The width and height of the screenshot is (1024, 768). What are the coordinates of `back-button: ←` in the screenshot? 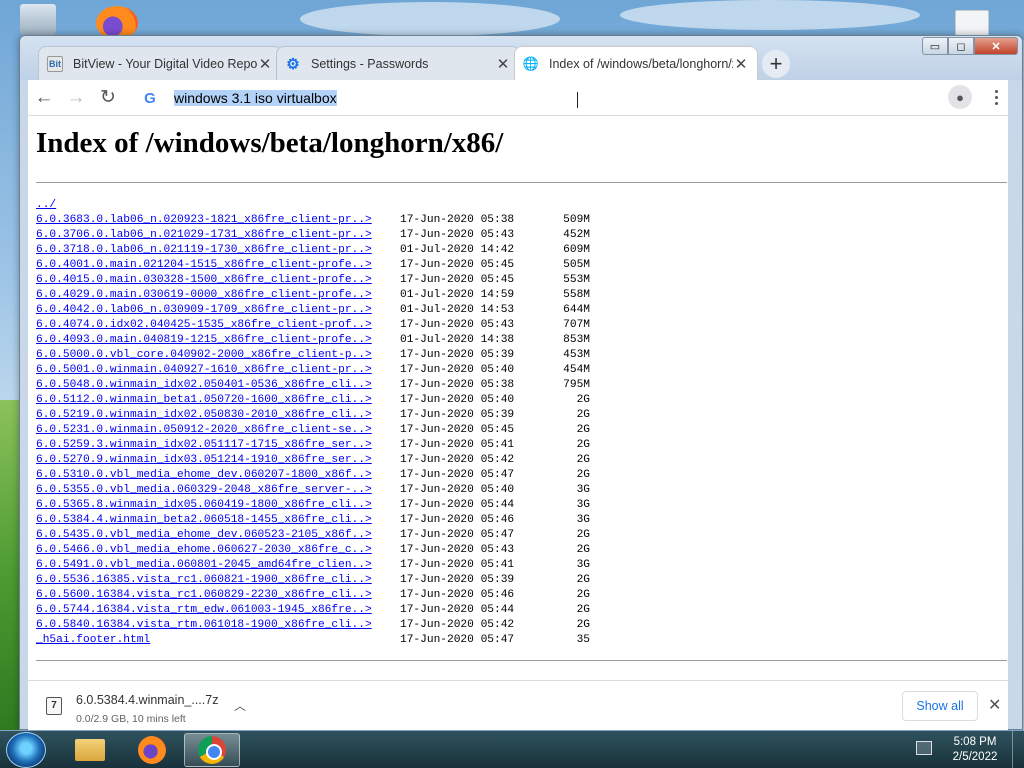 It's located at (44, 98).